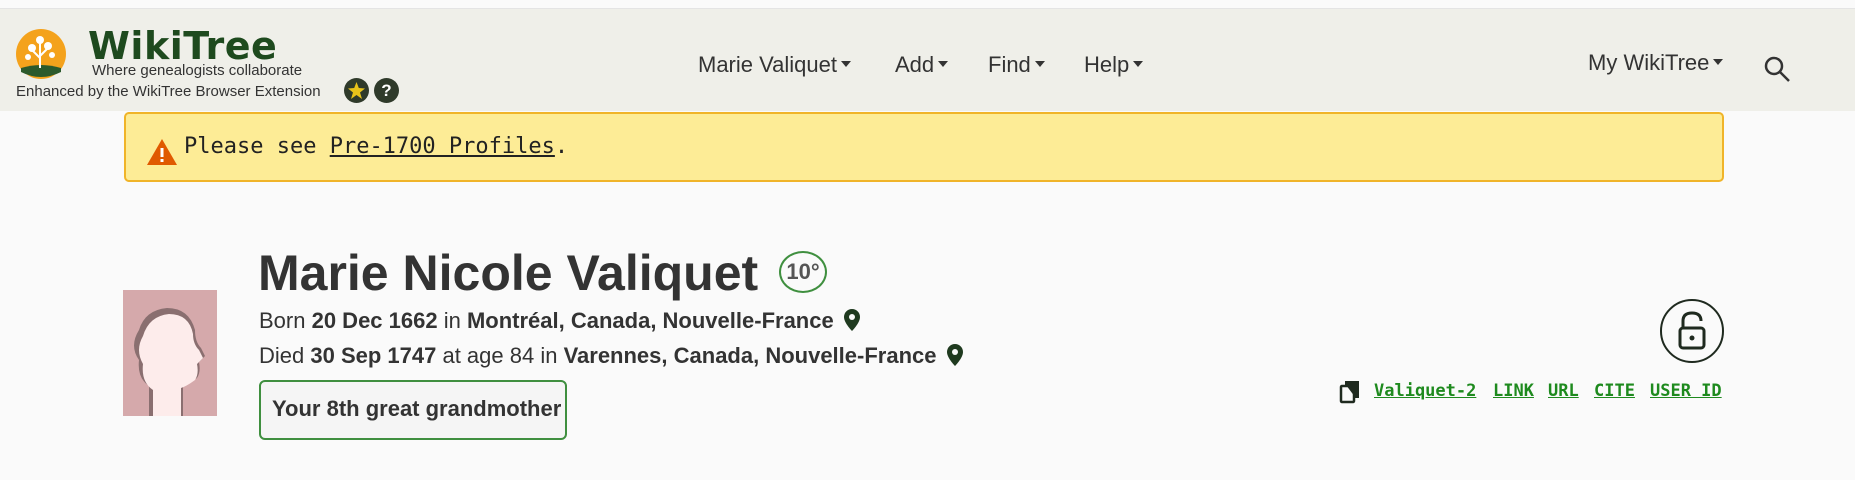 The image size is (1855, 480). Describe the element at coordinates (162, 152) in the screenshot. I see `warning-icon` at that location.